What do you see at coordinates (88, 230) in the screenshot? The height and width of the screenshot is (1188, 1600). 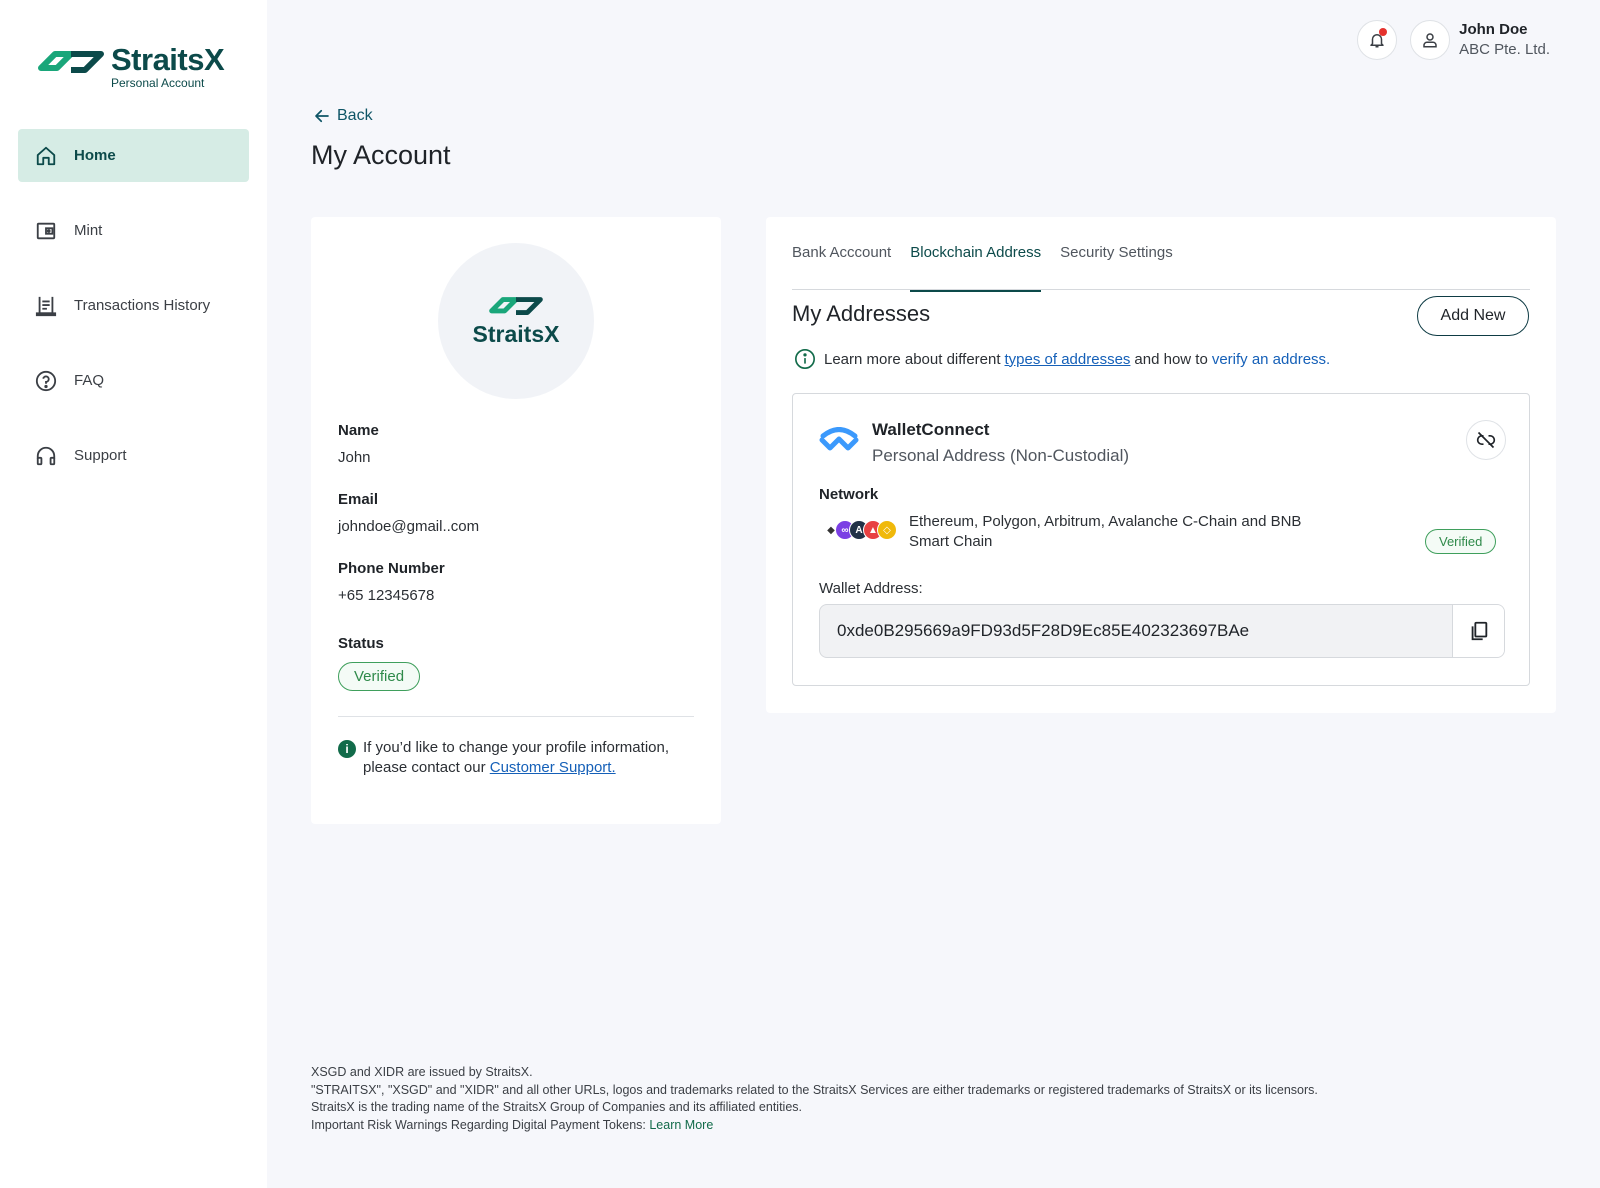 I see `sidebar-item-label: Mint` at bounding box center [88, 230].